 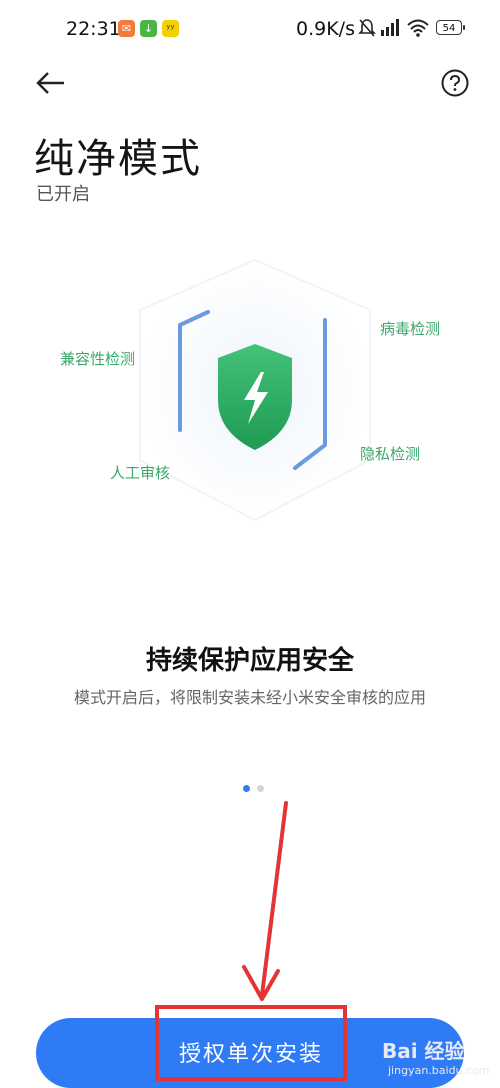 I want to click on virus-check-label: 病毒检测, so click(x=410, y=329).